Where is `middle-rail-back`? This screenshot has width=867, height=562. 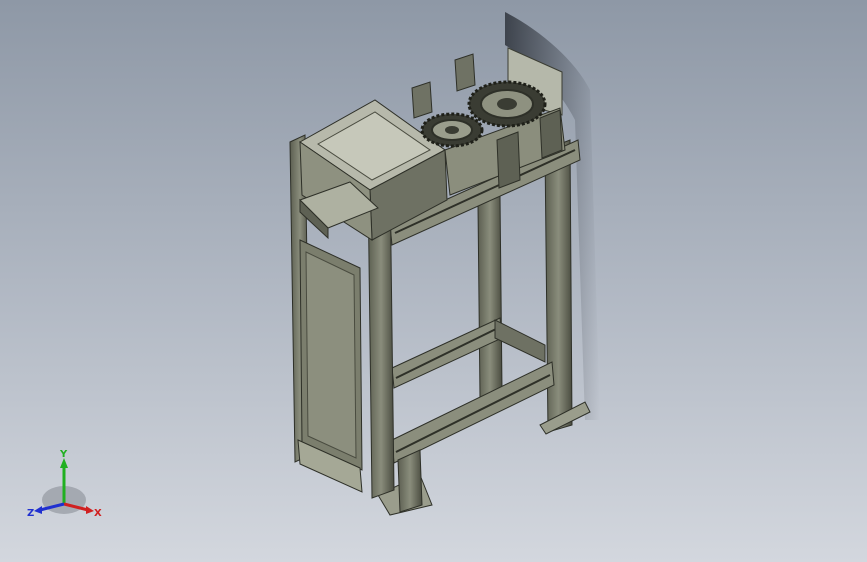 middle-rail-back is located at coordinates (520, 341).